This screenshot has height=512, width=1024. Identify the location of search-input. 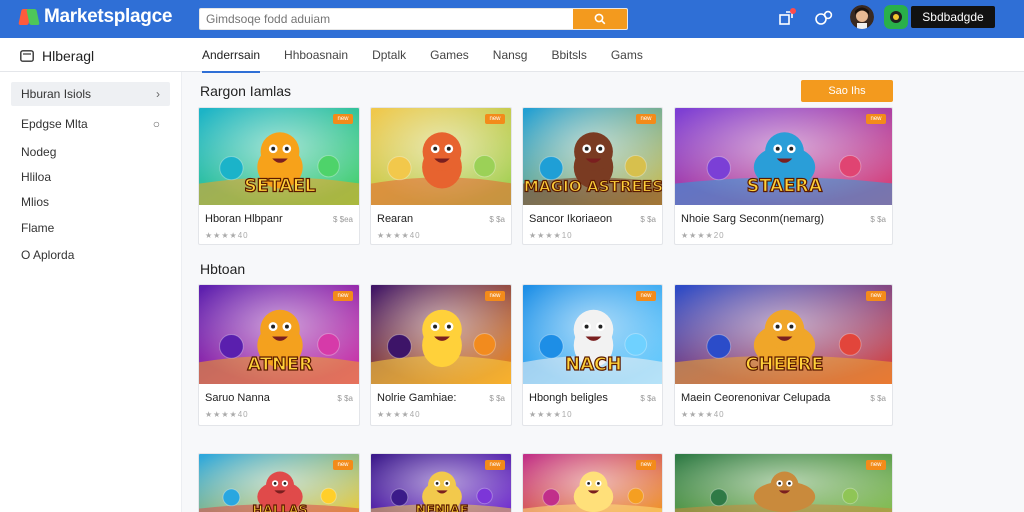
(387, 19).